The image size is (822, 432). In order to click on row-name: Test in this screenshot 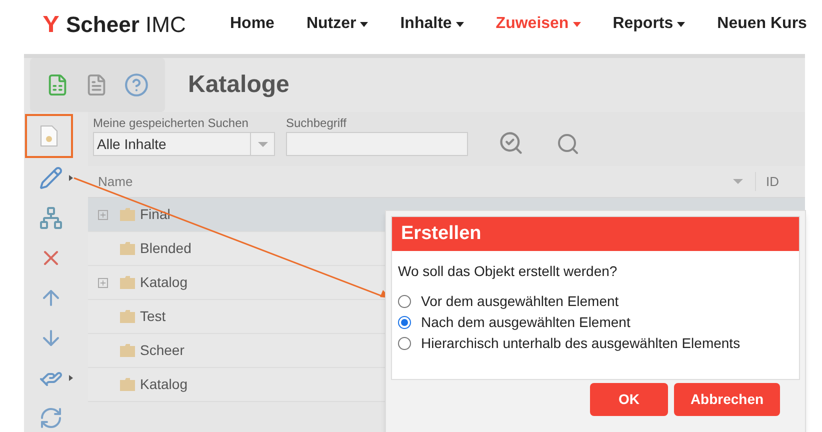, I will do `click(153, 316)`.